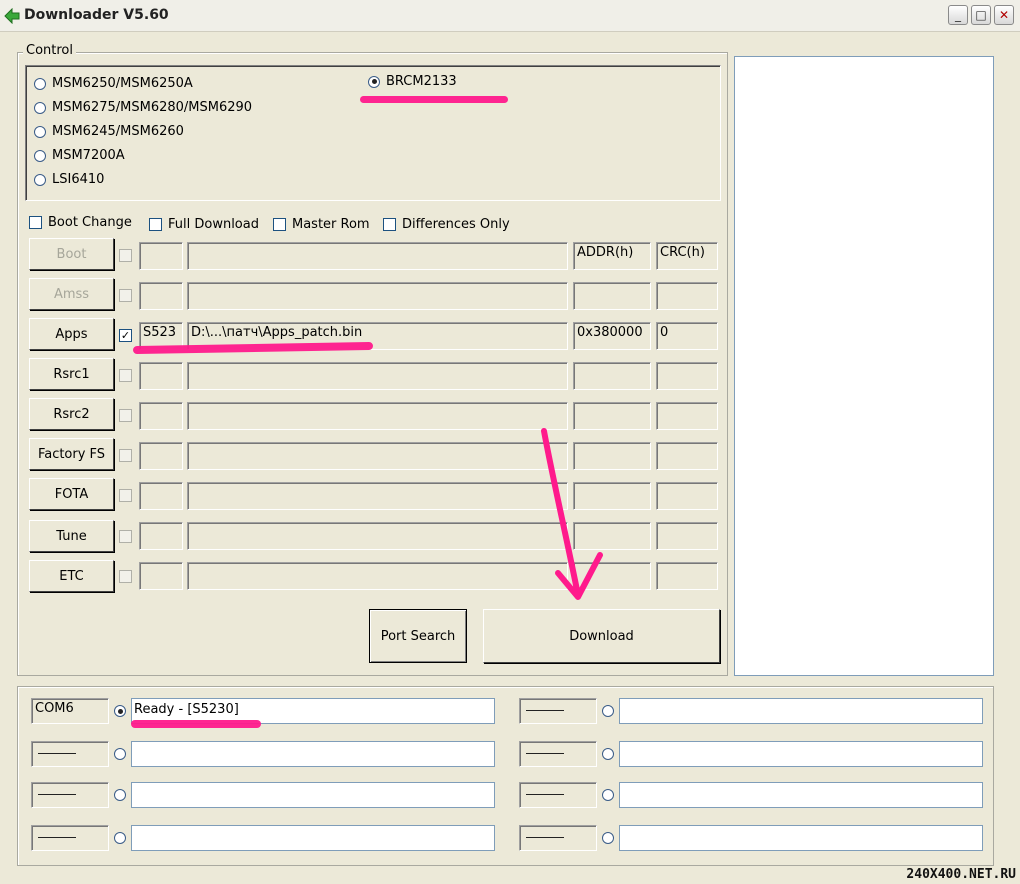 The image size is (1020, 884). Describe the element at coordinates (1004, 15) in the screenshot. I see `close-button: ✕` at that location.